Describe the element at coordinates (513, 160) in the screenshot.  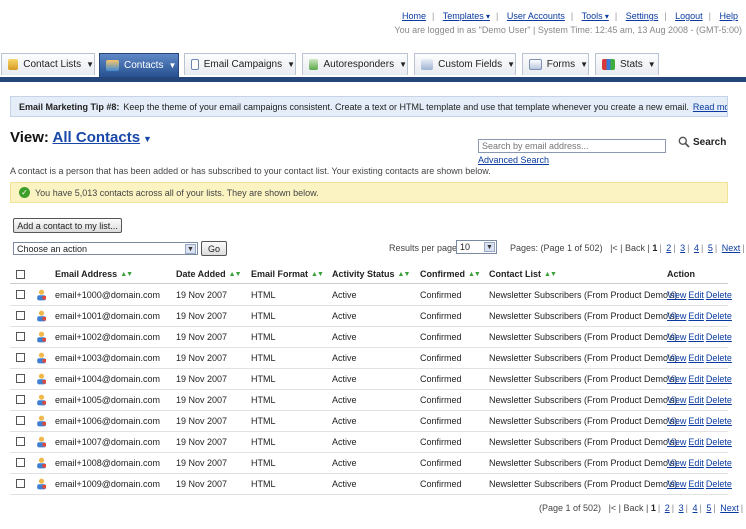
I see `advanced-search-link: Advanced Search` at that location.